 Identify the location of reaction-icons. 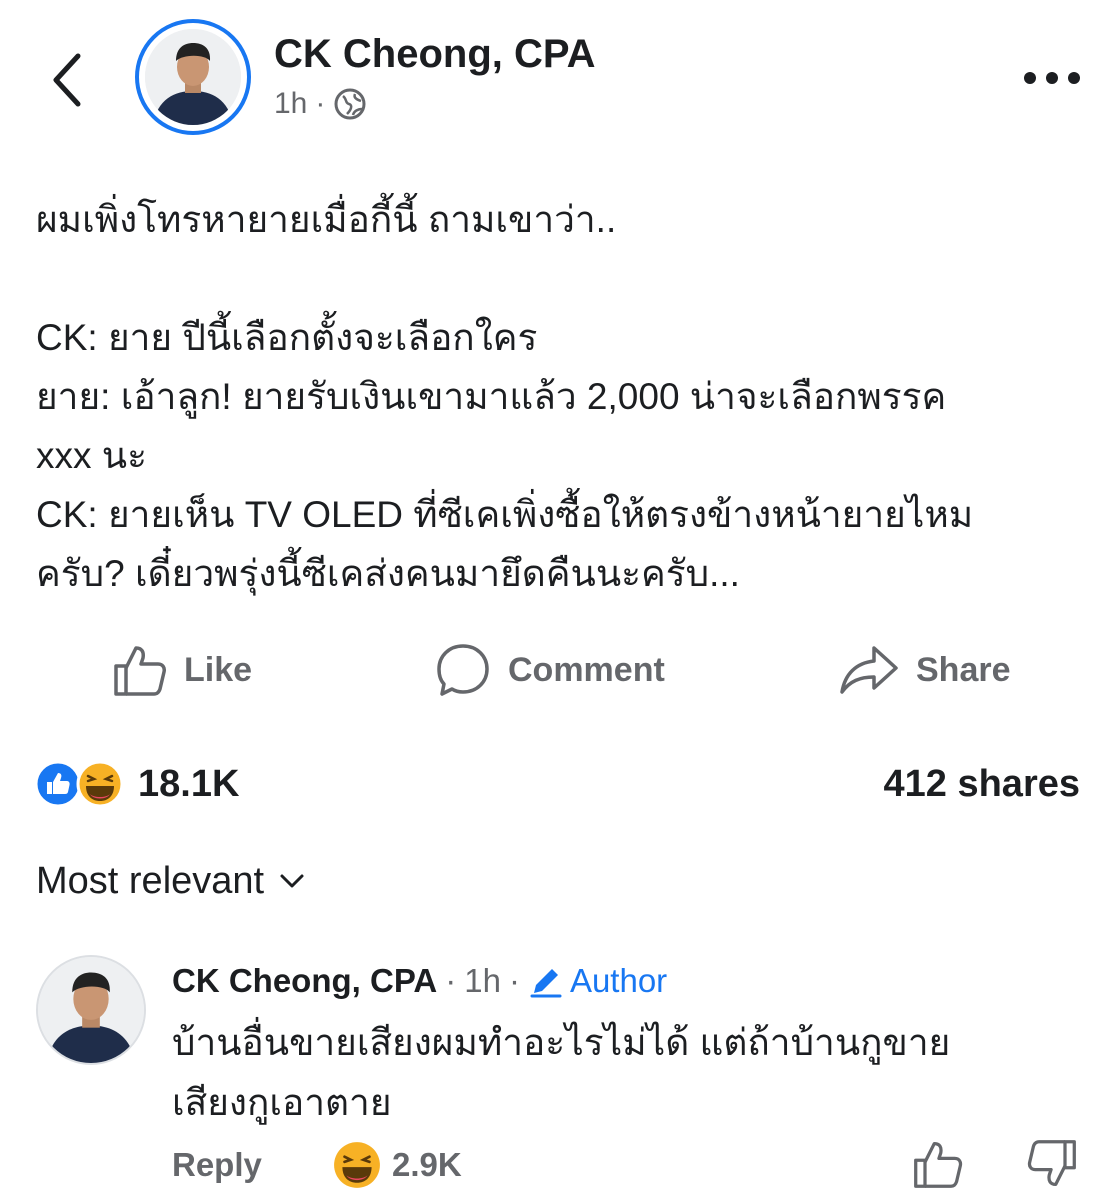
(82, 784).